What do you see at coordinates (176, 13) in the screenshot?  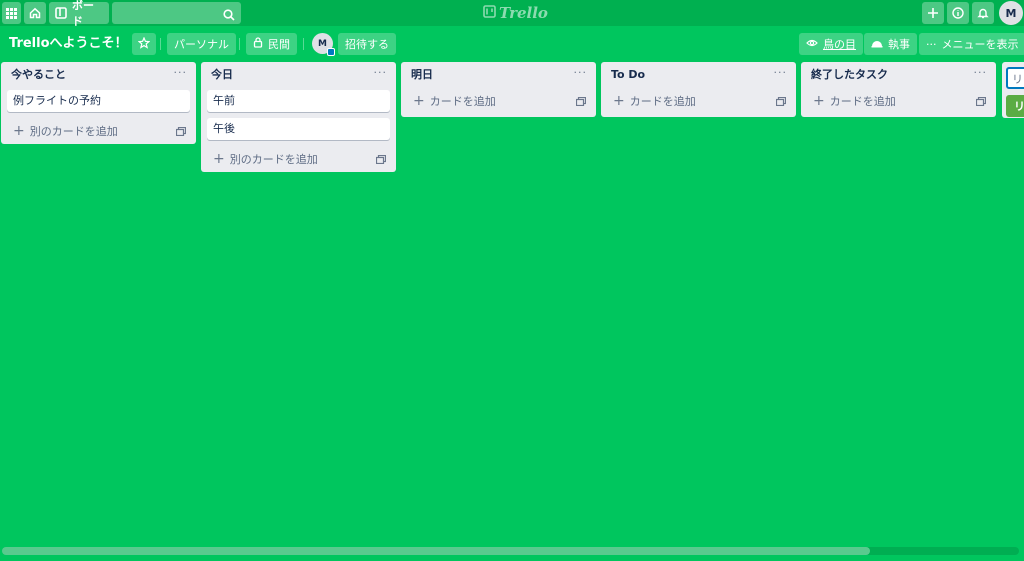 I see `search-input` at bounding box center [176, 13].